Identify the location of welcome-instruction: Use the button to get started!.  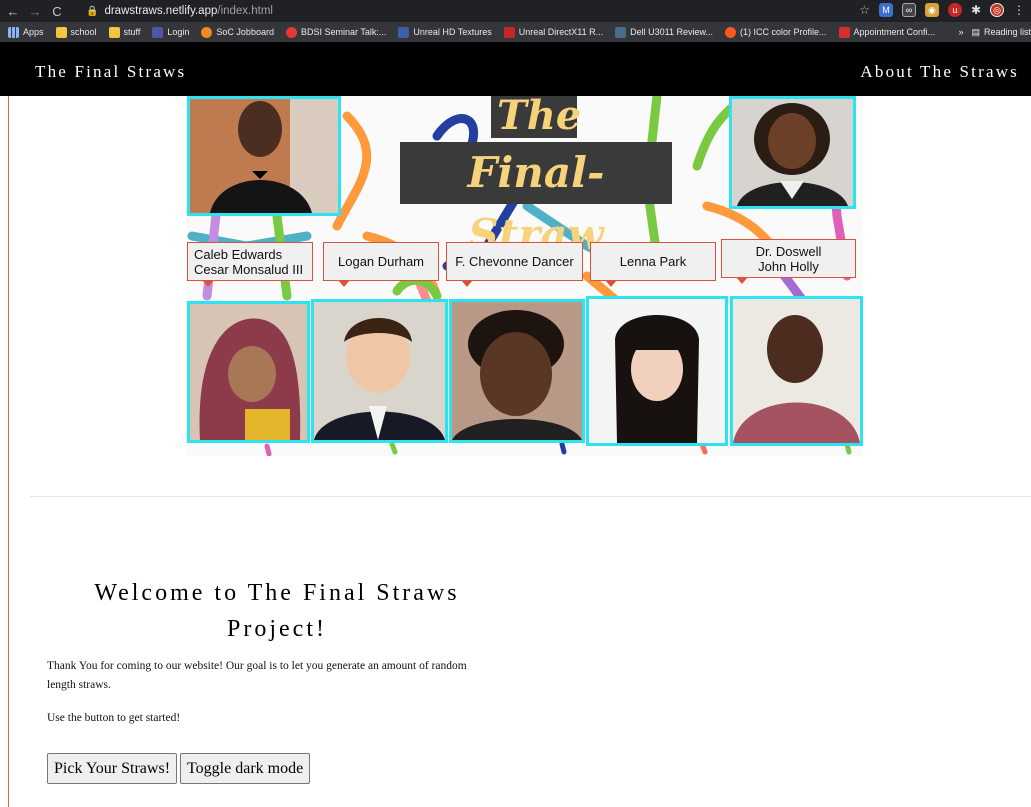
(114, 718).